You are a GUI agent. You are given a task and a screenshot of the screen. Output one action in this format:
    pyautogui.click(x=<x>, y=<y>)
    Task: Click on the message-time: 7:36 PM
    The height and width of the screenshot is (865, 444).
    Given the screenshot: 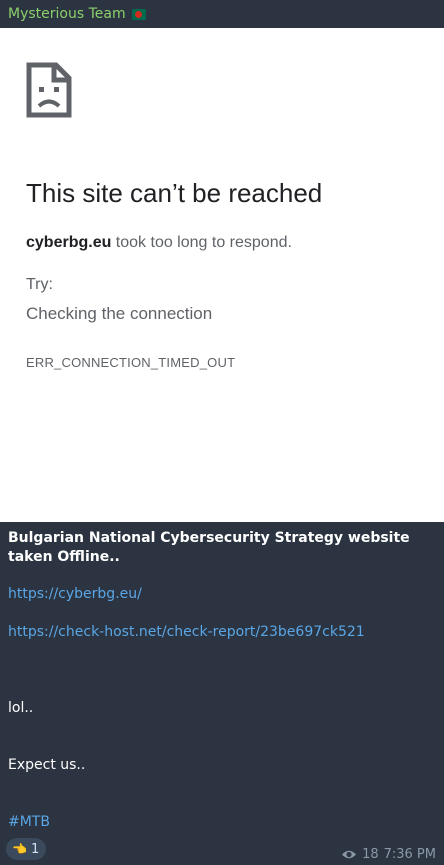 What is the action you would take?
    pyautogui.click(x=409, y=854)
    